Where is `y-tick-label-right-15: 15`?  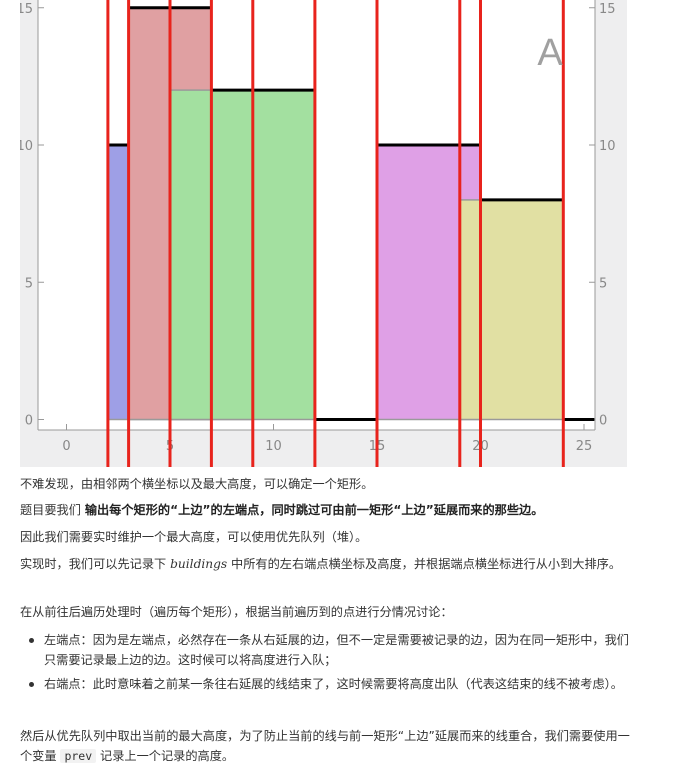 y-tick-label-right-15: 15 is located at coordinates (607, 9).